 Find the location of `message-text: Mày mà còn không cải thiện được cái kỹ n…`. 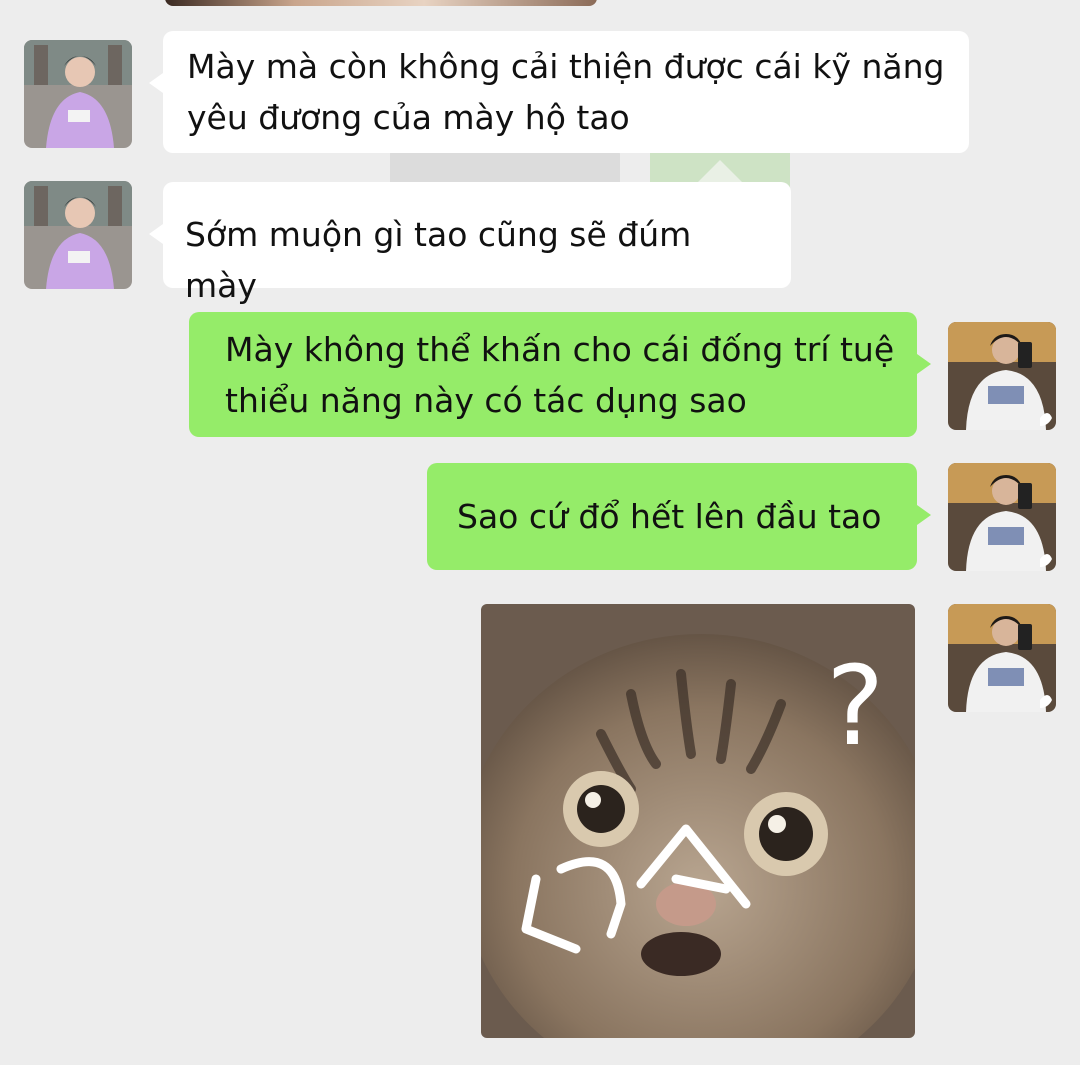

message-text: Mày mà còn không cải thiện được cái kỹ n… is located at coordinates (566, 92).